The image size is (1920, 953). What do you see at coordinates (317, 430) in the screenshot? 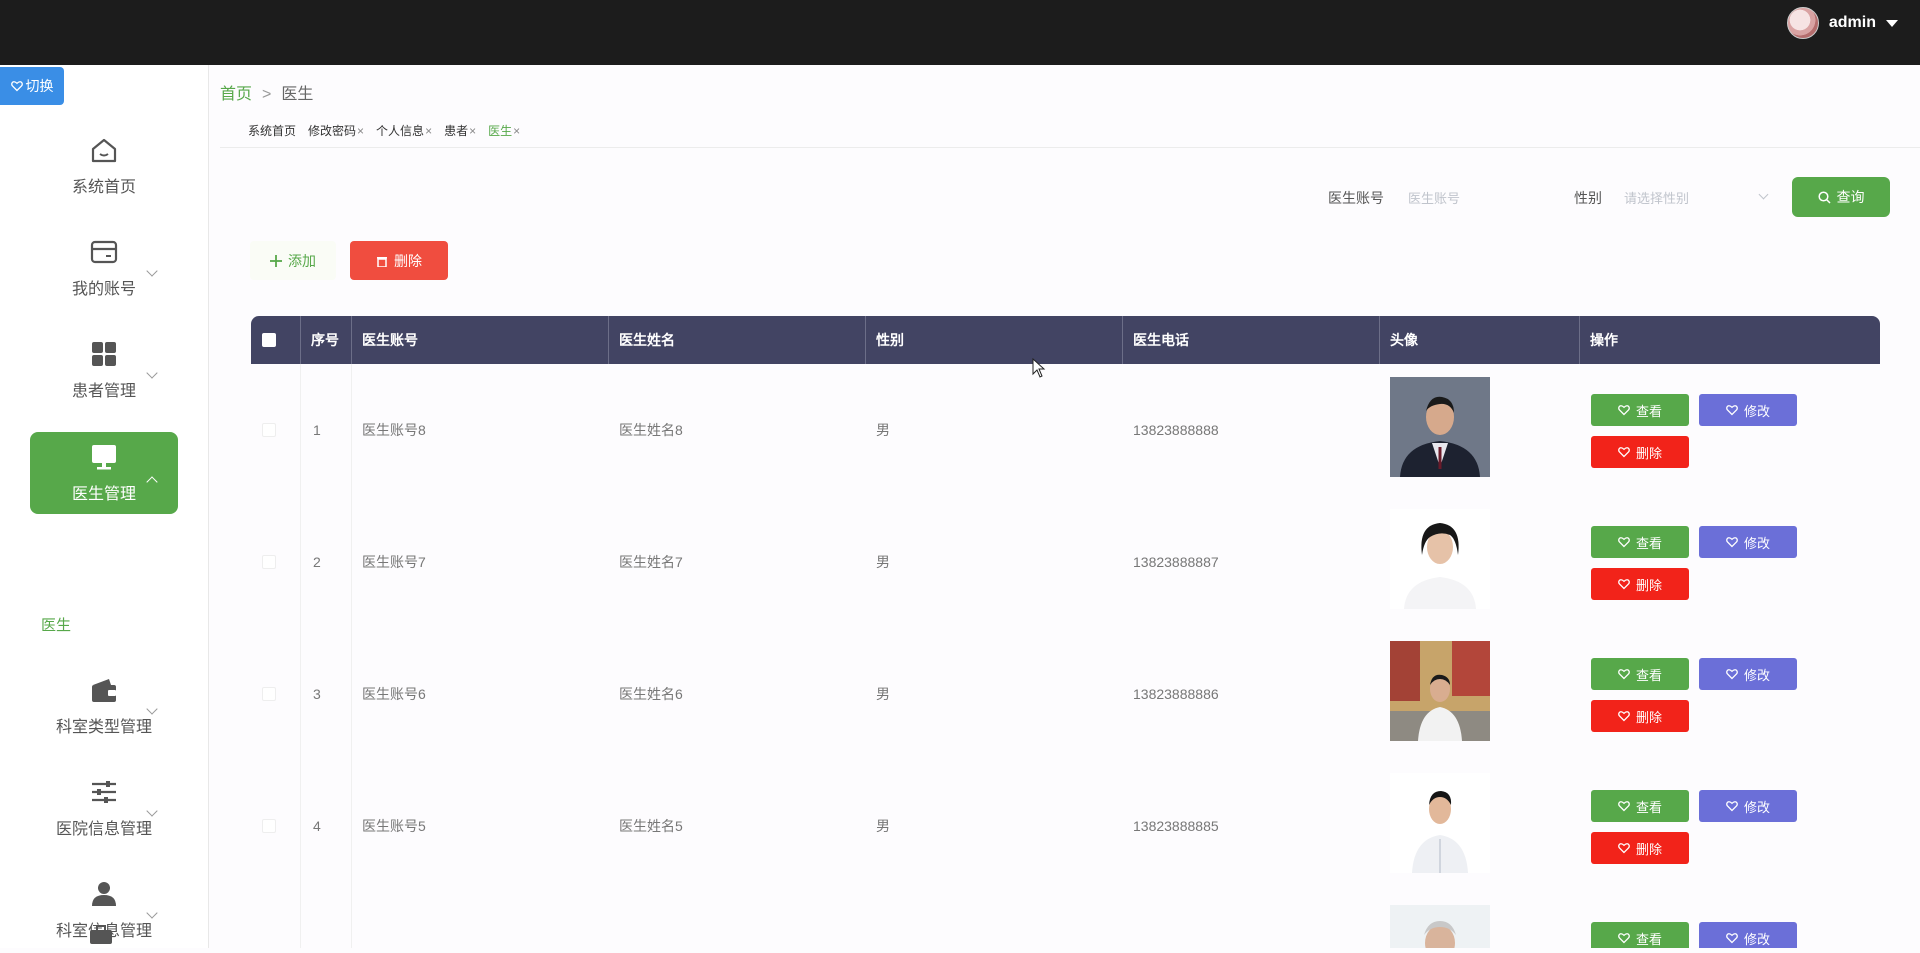
I see `cell-index: 1` at bounding box center [317, 430].